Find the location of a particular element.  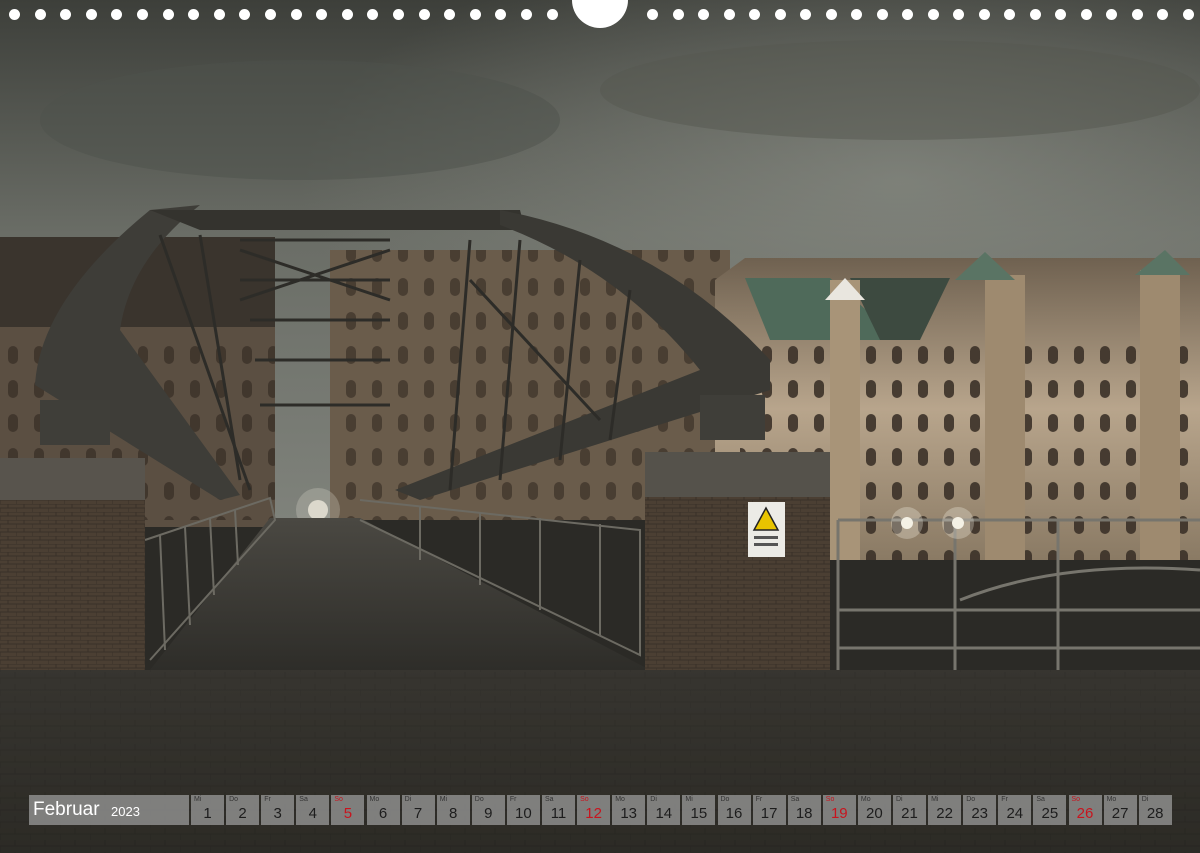

day-number: 10 is located at coordinates (523, 813).